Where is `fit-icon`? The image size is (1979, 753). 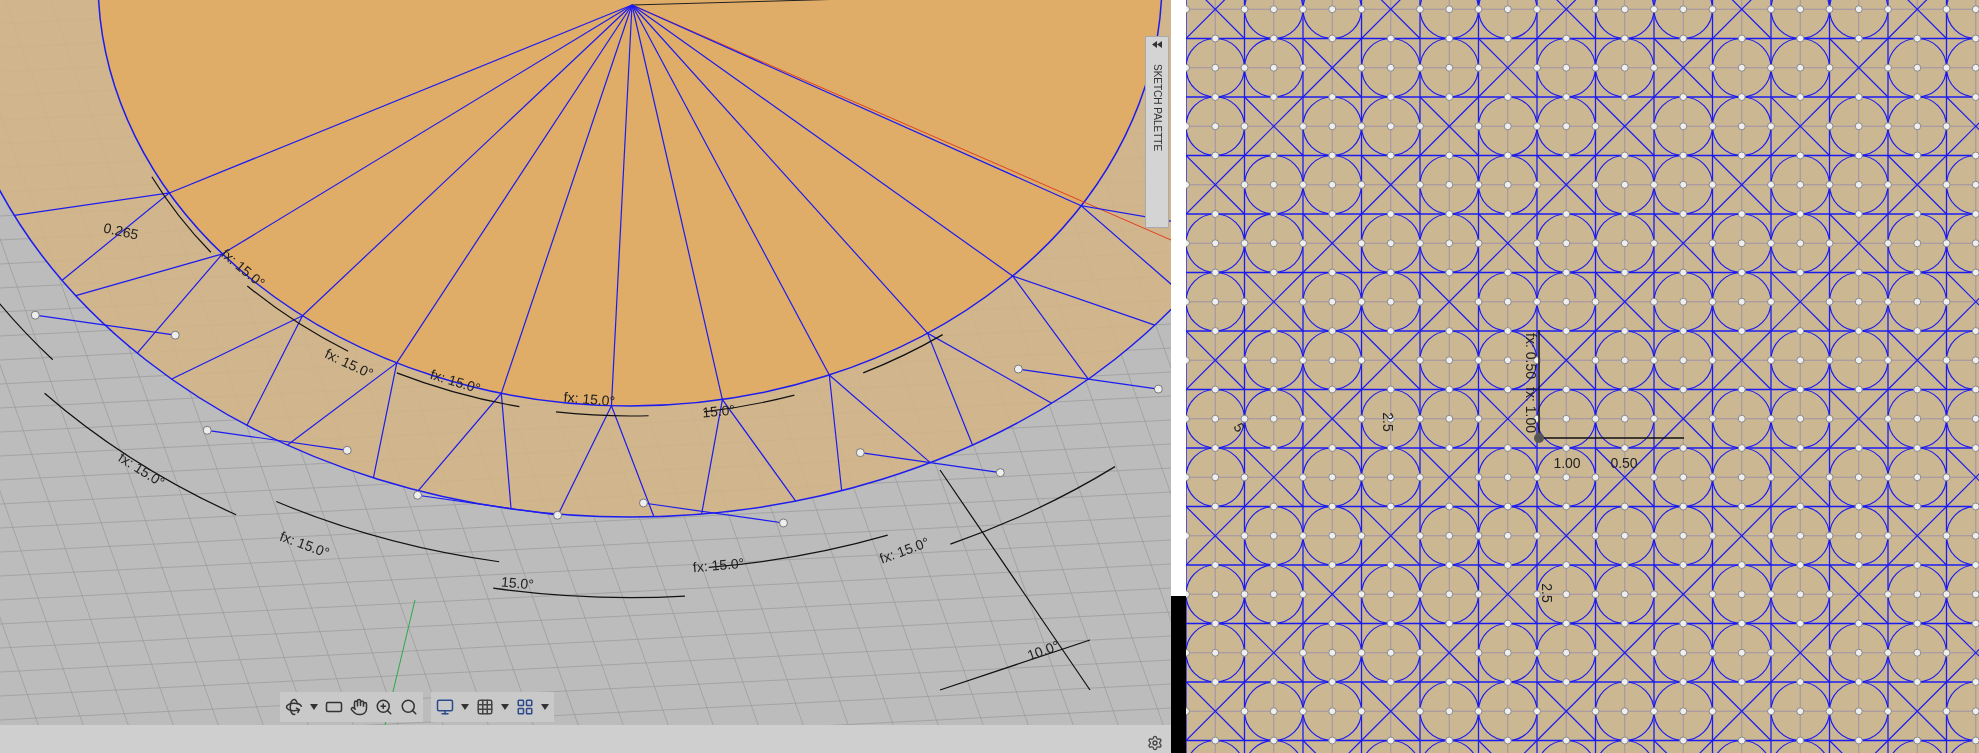 fit-icon is located at coordinates (409, 707).